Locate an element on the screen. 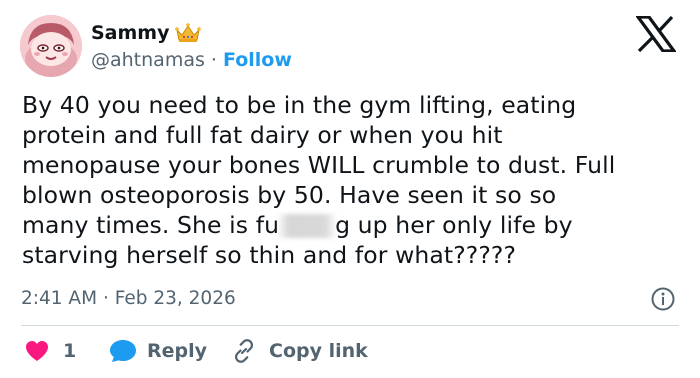 This screenshot has height=378, width=700. reply-bubble-icon is located at coordinates (123, 351).